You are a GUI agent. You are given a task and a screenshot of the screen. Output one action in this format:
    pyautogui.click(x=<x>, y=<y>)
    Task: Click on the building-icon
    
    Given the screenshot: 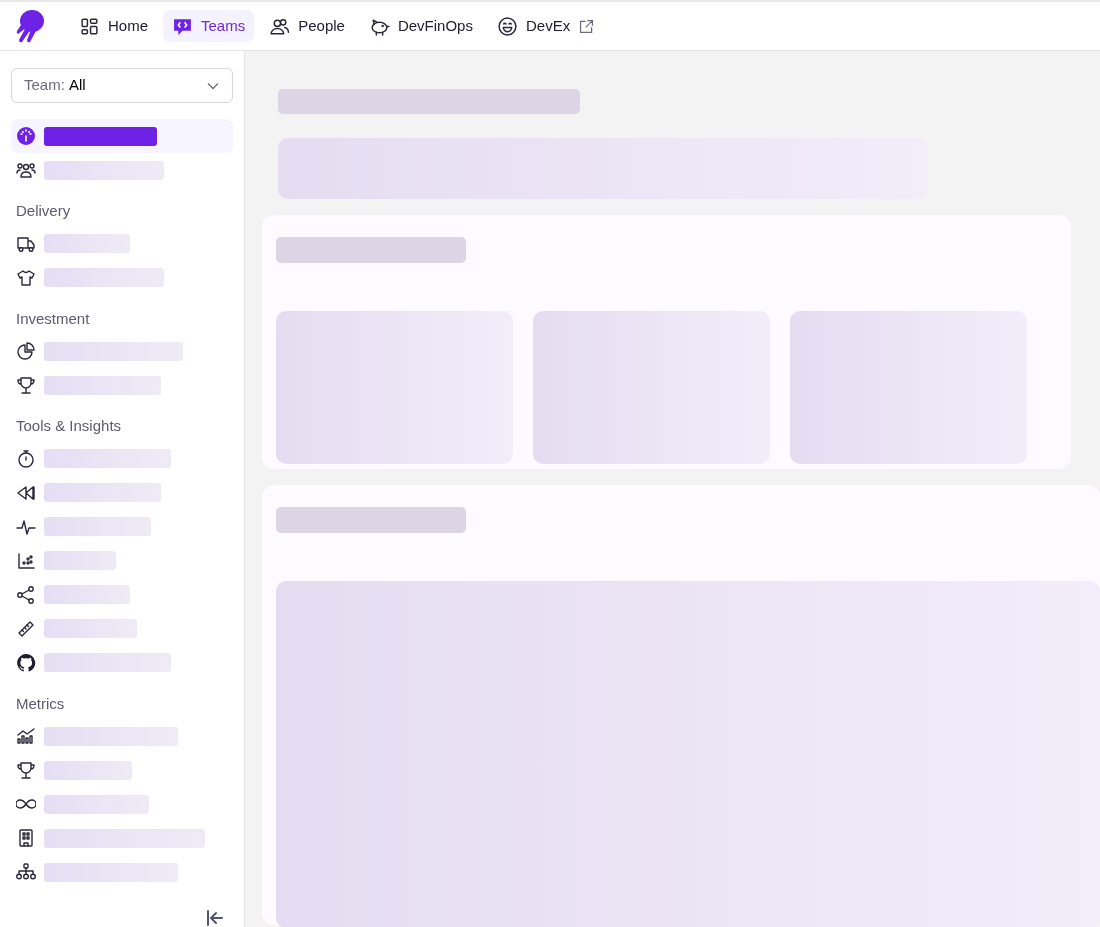 What is the action you would take?
    pyautogui.click(x=26, y=838)
    